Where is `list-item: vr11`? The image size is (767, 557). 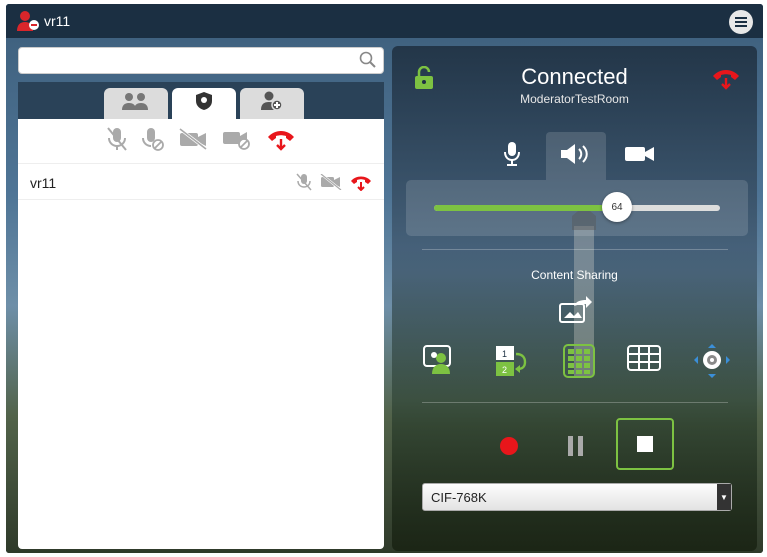
list-item: vr11 is located at coordinates (201, 183).